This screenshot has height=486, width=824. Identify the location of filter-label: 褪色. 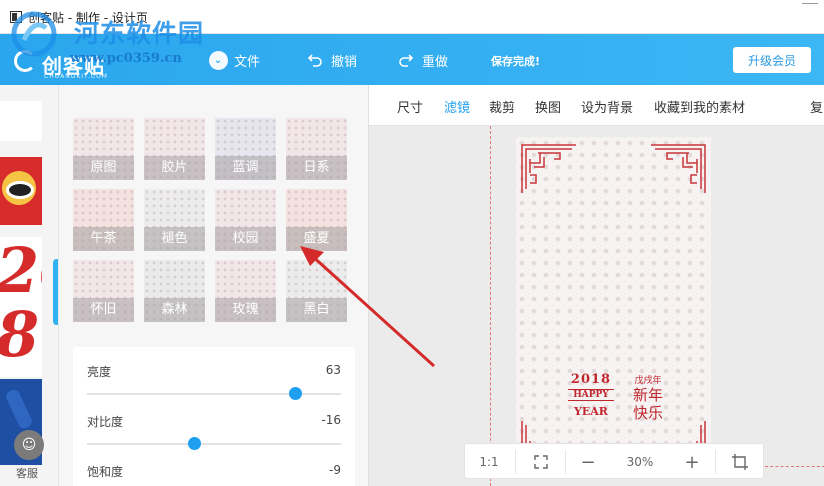
(174, 239).